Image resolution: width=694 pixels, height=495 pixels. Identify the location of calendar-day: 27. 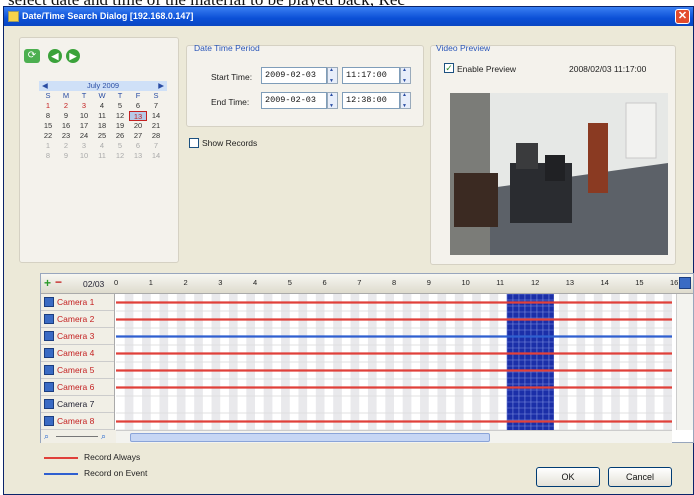
(138, 136).